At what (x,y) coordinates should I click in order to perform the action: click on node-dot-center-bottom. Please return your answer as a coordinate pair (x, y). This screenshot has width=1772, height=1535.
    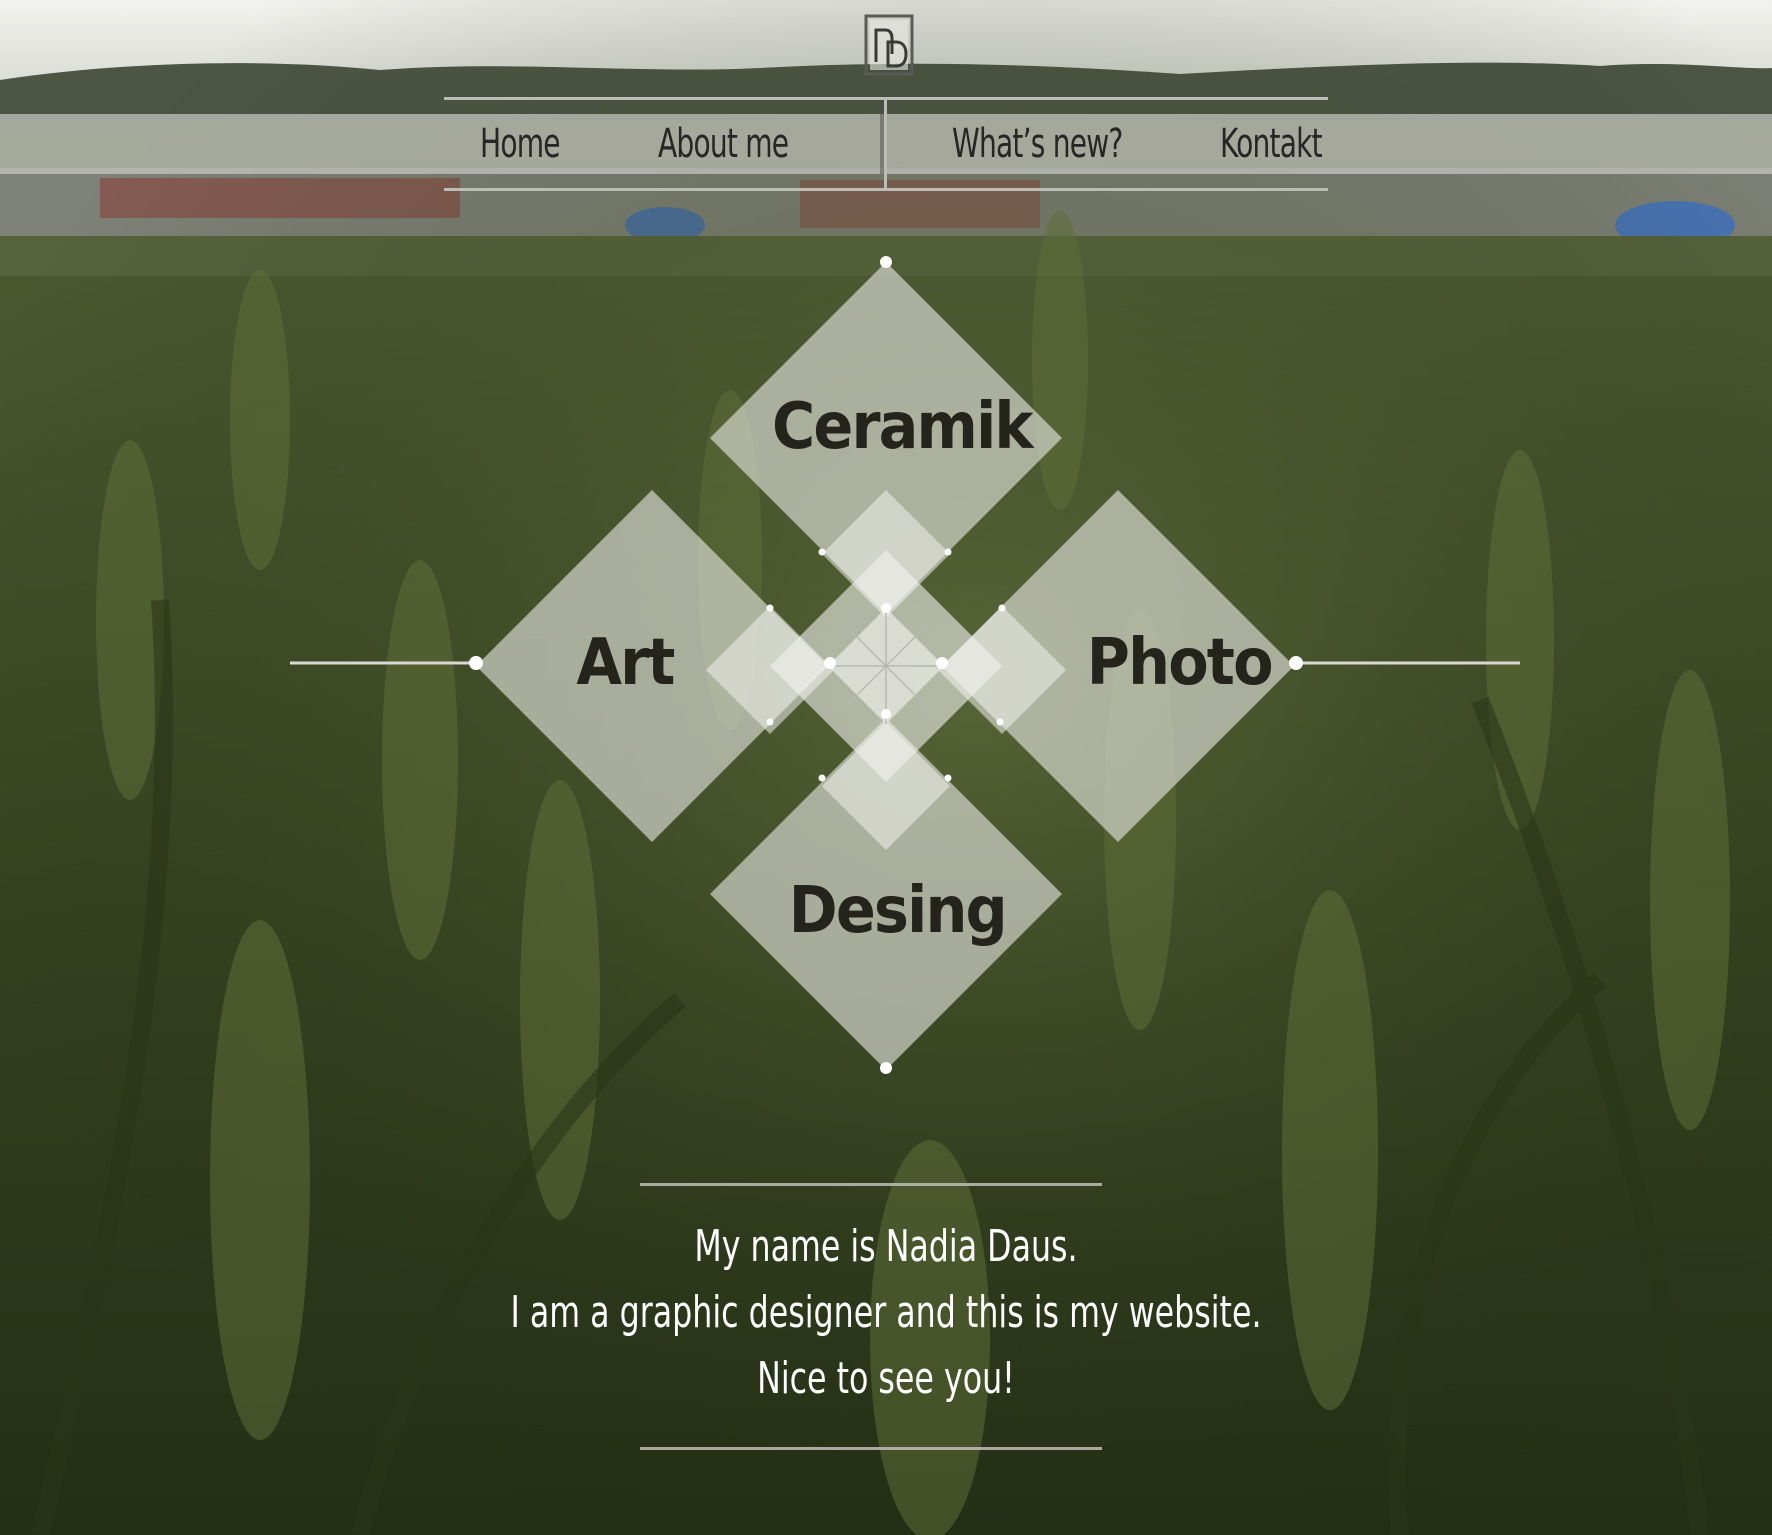
    Looking at the image, I should click on (886, 714).